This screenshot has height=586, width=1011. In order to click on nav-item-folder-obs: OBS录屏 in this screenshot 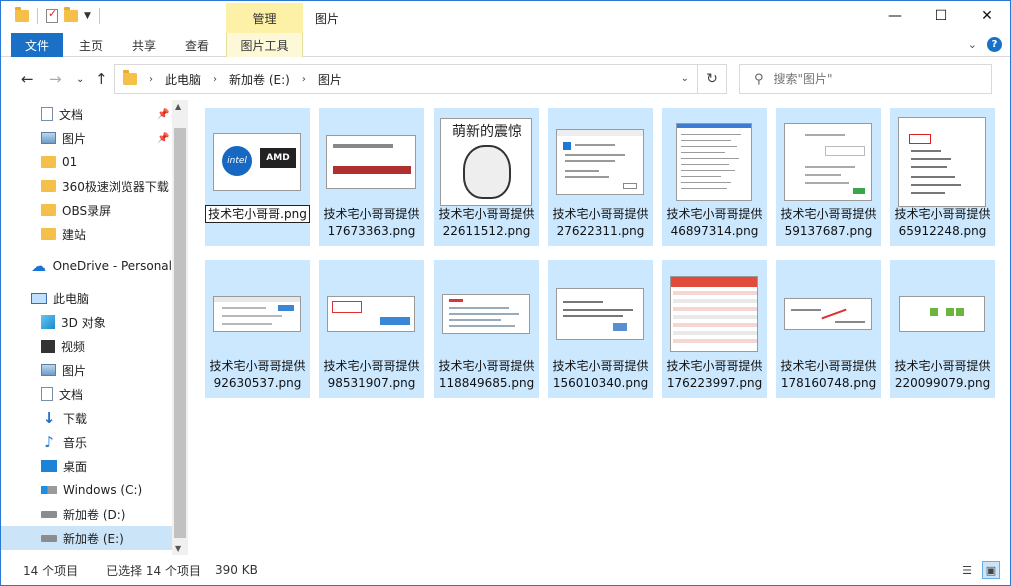, I will do `click(86, 210)`.